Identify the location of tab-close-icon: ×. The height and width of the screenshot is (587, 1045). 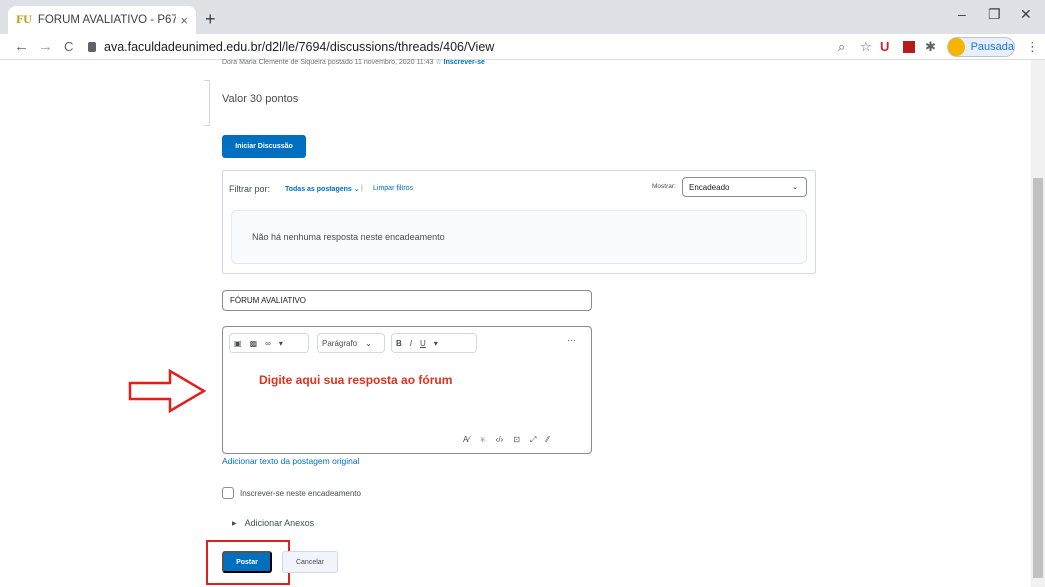
(184, 20).